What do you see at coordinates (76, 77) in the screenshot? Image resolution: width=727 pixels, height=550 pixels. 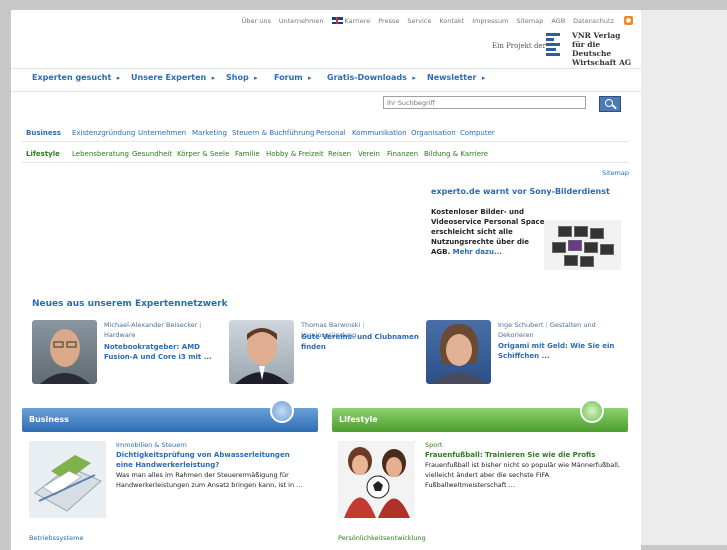 I see `nav-experten-gesucht: Experten gesucht` at bounding box center [76, 77].